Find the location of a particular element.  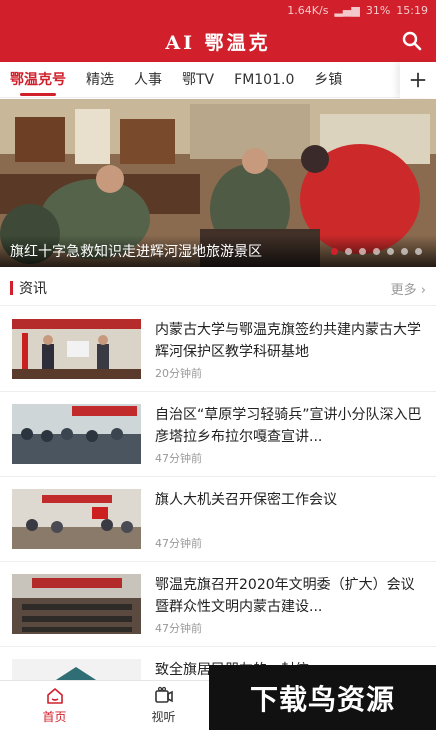

section-marker is located at coordinates (11, 287).